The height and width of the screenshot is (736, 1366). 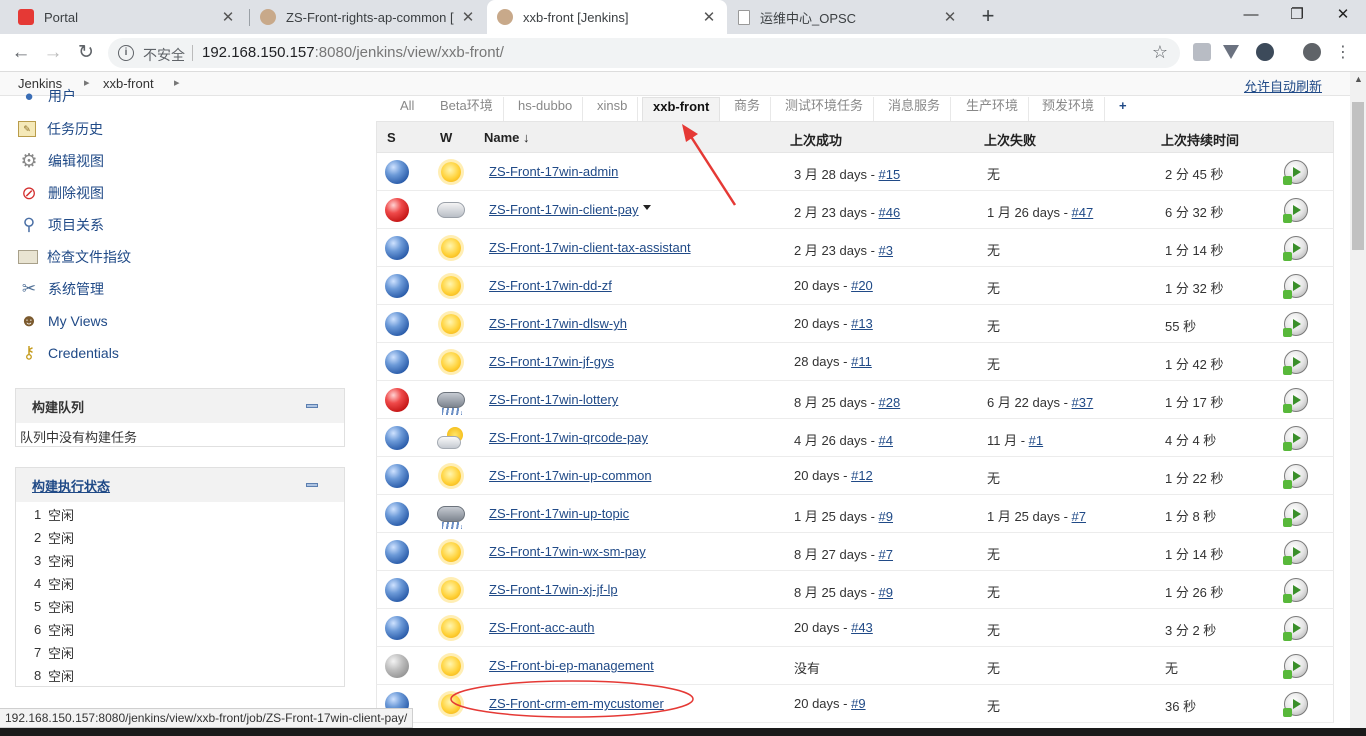 What do you see at coordinates (128, 83) in the screenshot?
I see `breadcrumb-xxb-front: xxb-front` at bounding box center [128, 83].